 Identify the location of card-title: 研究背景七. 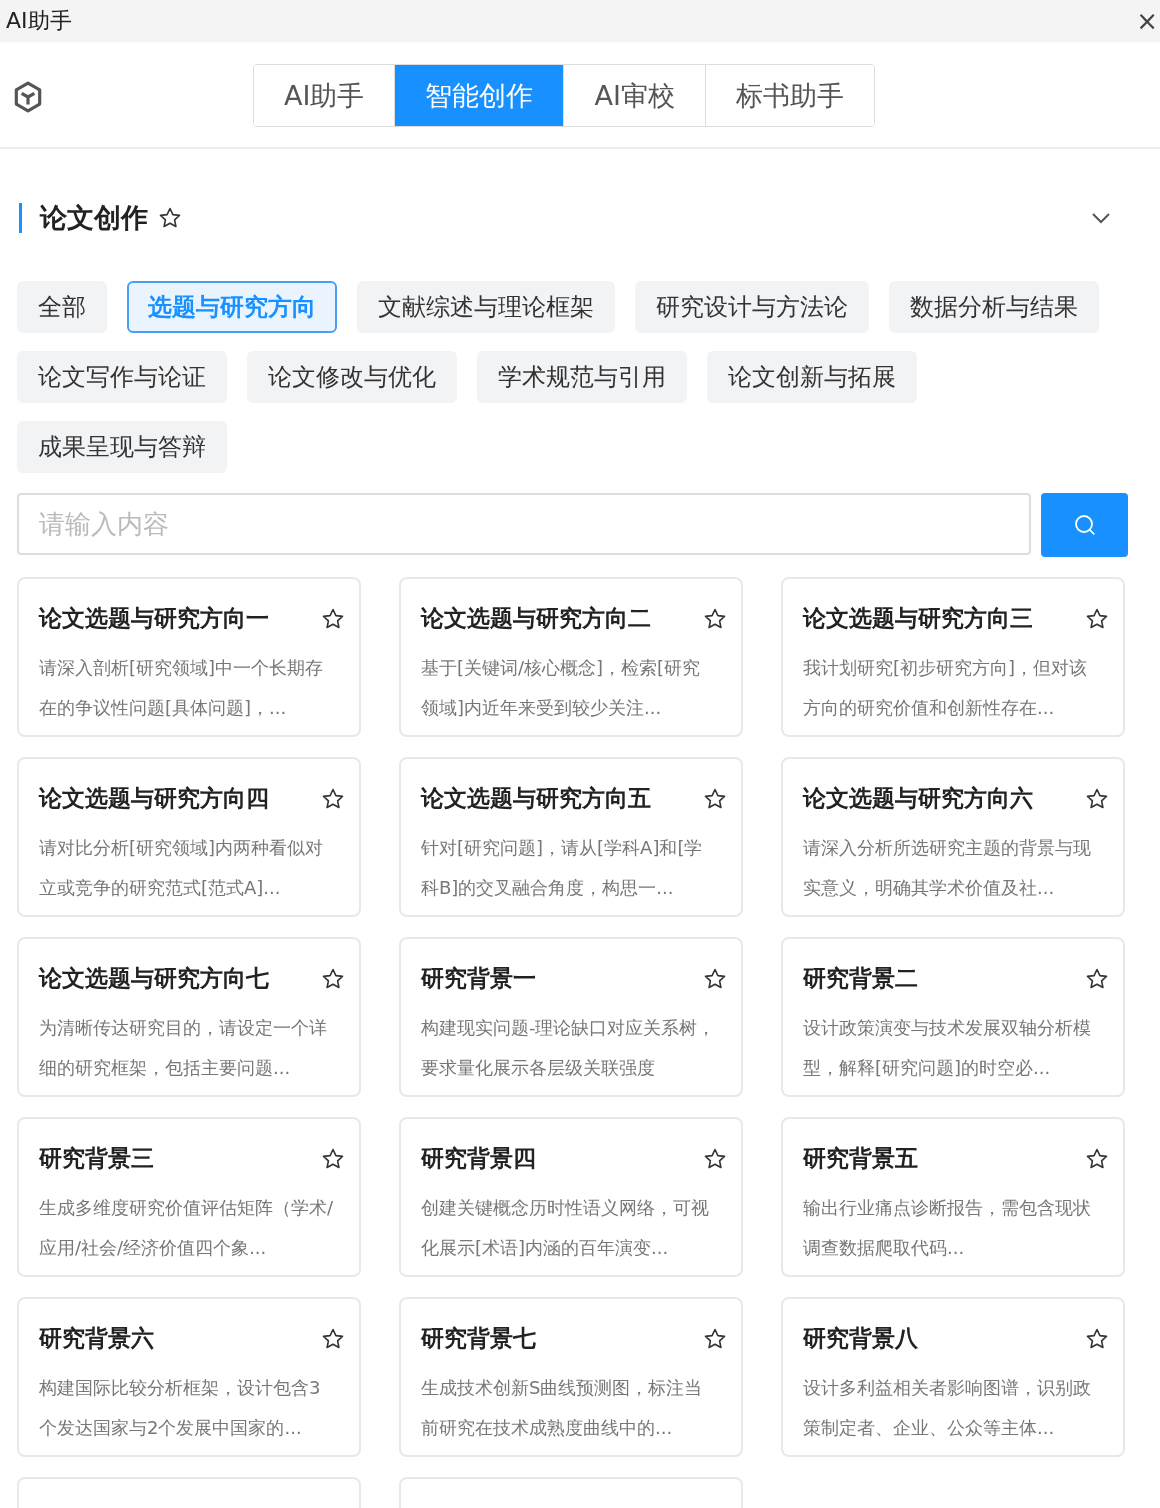
(478, 1338).